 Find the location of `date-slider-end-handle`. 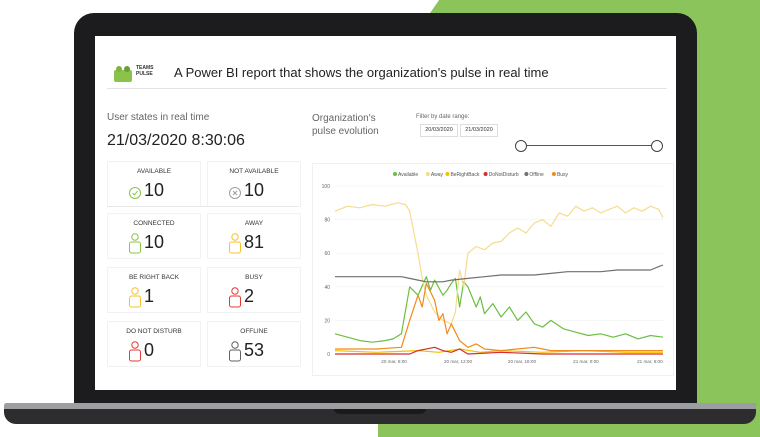

date-slider-end-handle is located at coordinates (657, 146).